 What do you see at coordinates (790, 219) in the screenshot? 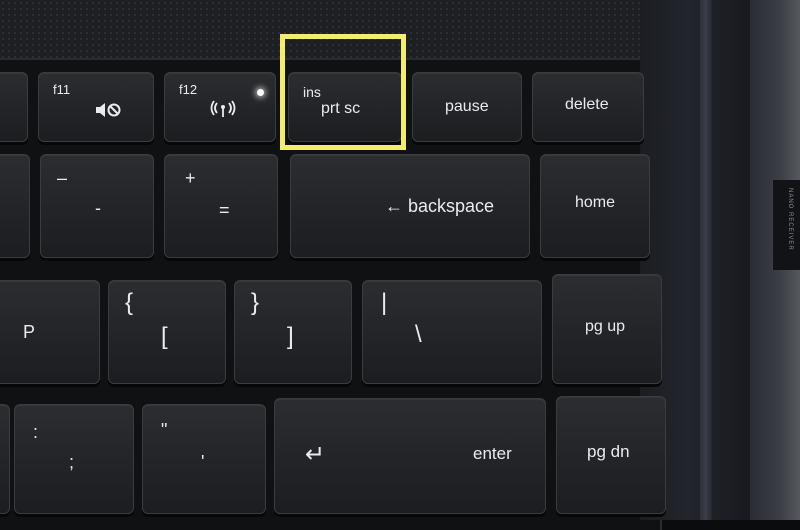
I see `nano-receiver-label: NANO RECEIVER` at bounding box center [790, 219].